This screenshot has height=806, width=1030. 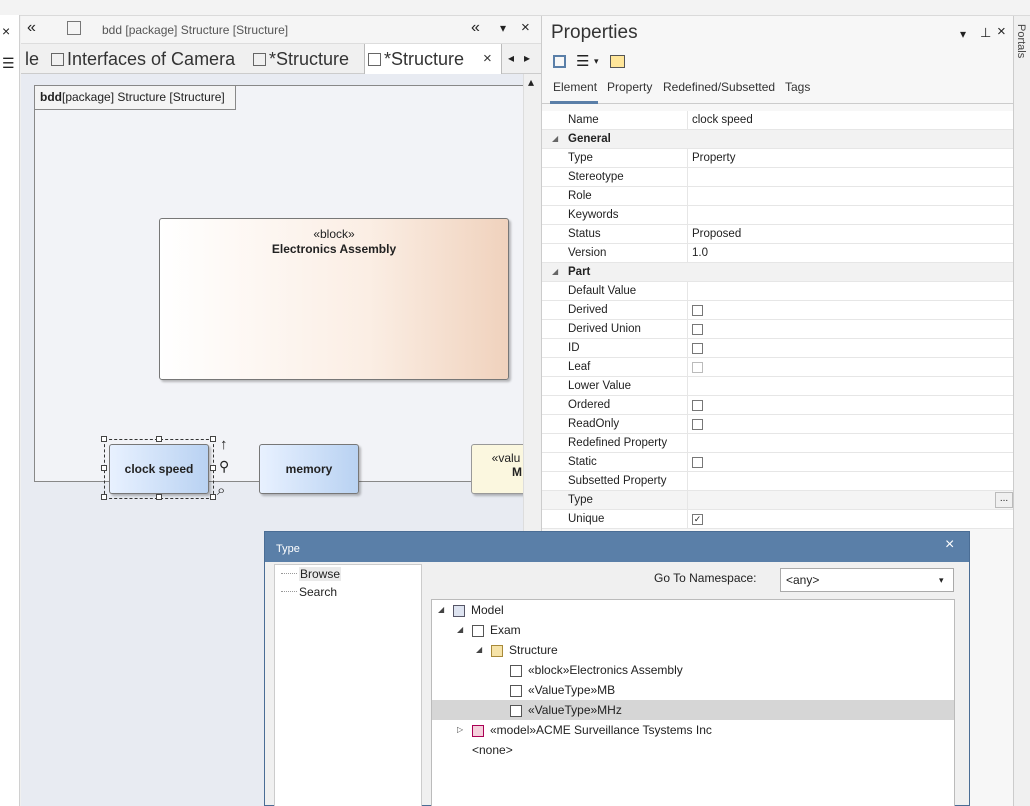 I want to click on property-row: Derived Union, so click(x=778, y=329).